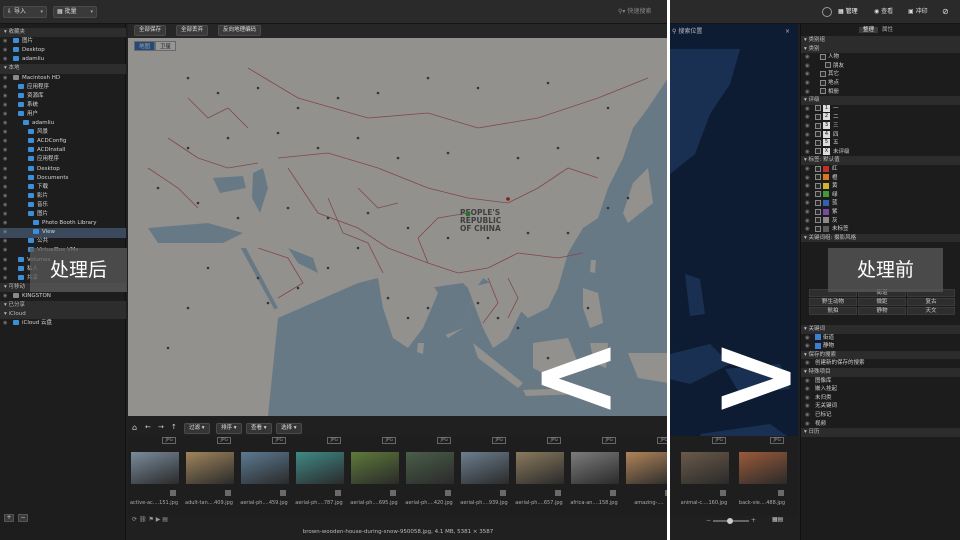 The image size is (960, 540). What do you see at coordinates (880, 221) in the screenshot?
I see `panel-item: ◉ 灰` at bounding box center [880, 221].